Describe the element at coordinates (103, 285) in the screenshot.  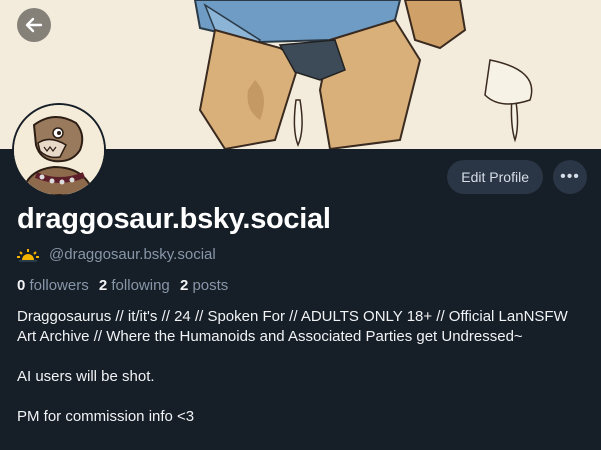
I see `following-count: 2` at that location.